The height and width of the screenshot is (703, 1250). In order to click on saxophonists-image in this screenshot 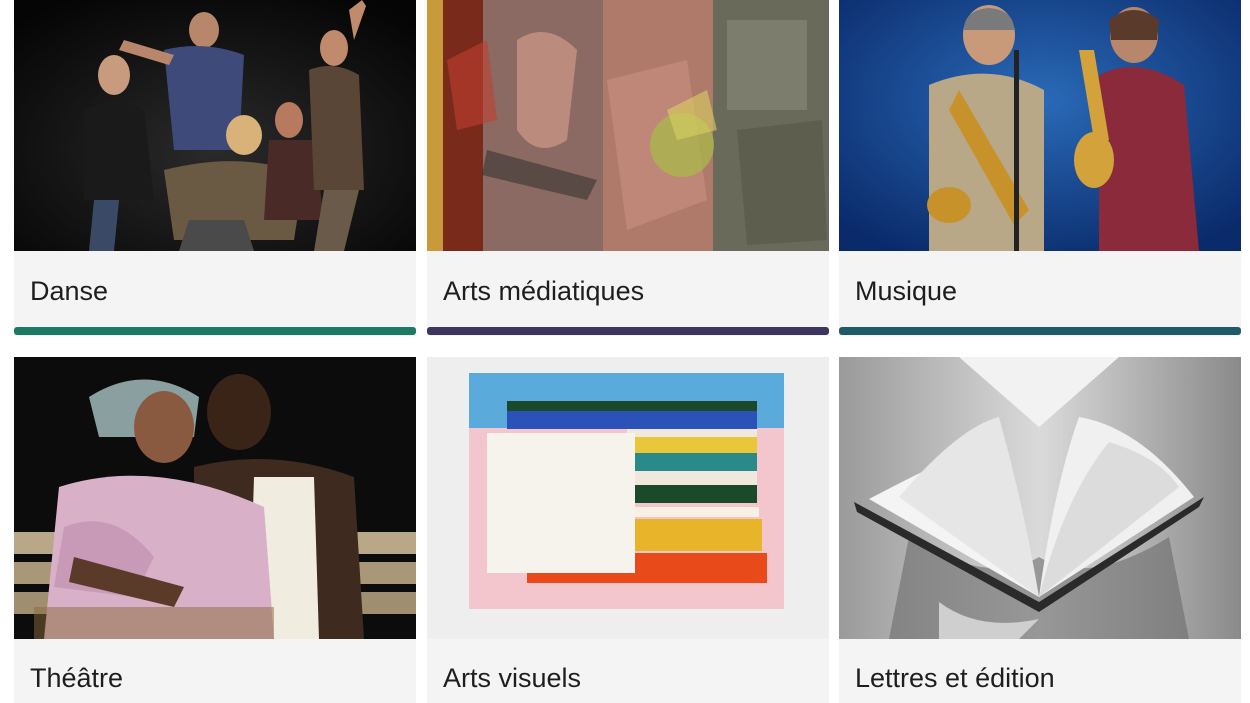, I will do `click(1040, 125)`.